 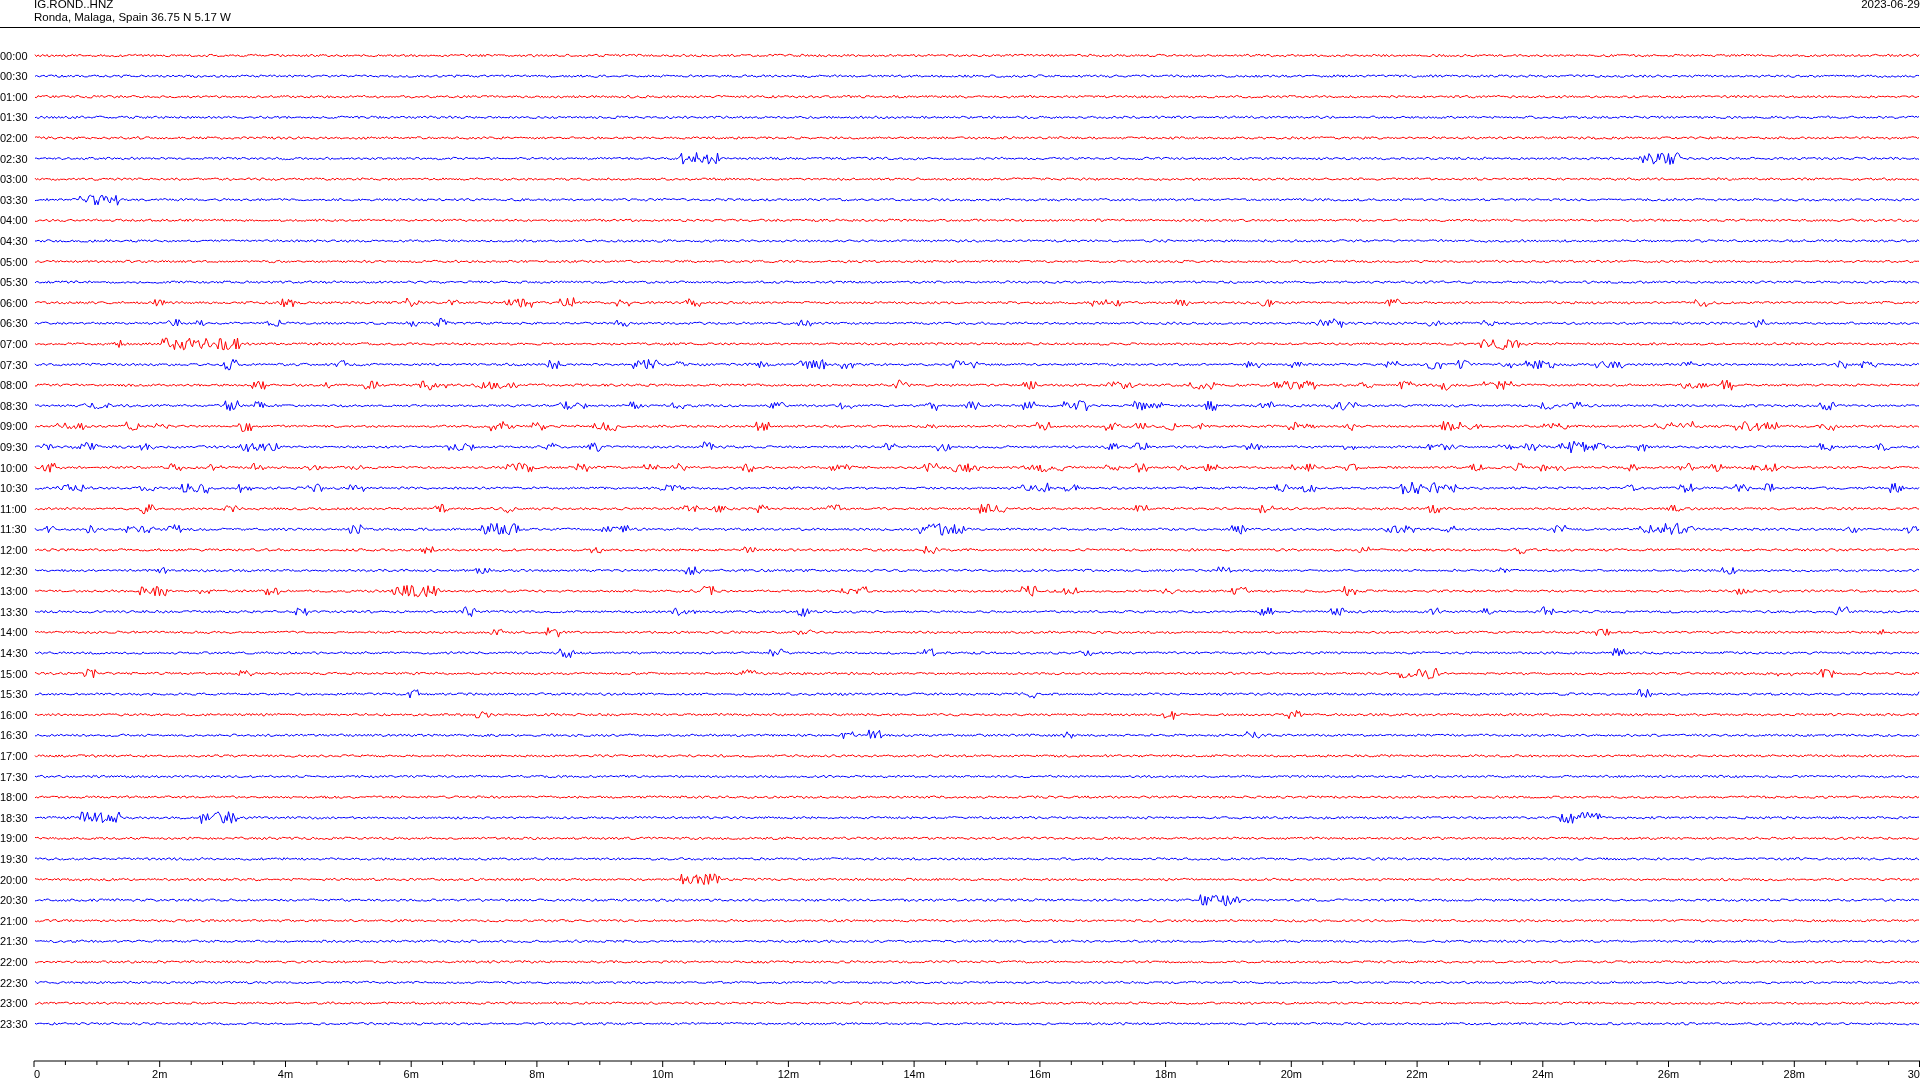 I want to click on time-label: 11:30, so click(x=13, y=529).